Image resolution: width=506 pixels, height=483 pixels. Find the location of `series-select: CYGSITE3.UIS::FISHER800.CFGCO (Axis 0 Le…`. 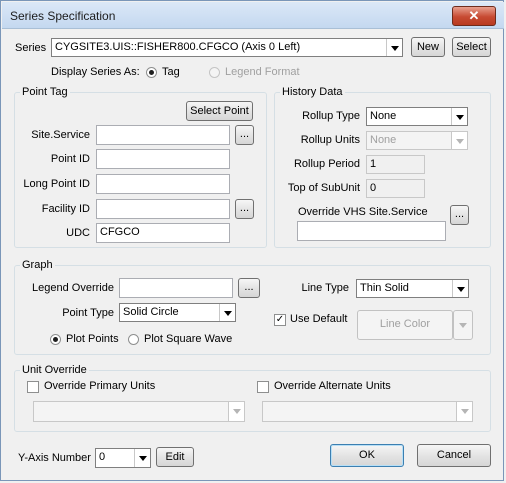

series-select: CYGSITE3.UIS::FISHER800.CFGCO (Axis 0 Le… is located at coordinates (227, 47).